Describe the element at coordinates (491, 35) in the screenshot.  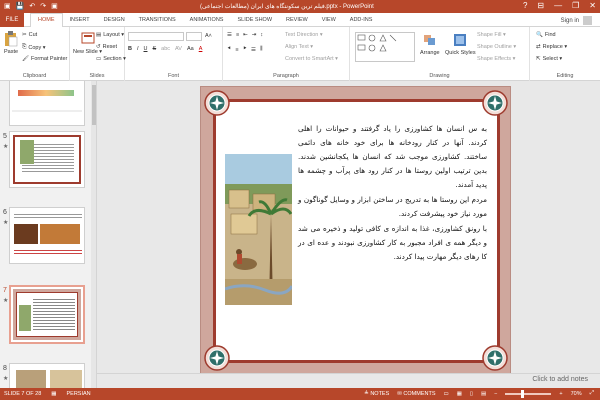
I see `shape-fill-button: Shape Fill ▾` at that location.